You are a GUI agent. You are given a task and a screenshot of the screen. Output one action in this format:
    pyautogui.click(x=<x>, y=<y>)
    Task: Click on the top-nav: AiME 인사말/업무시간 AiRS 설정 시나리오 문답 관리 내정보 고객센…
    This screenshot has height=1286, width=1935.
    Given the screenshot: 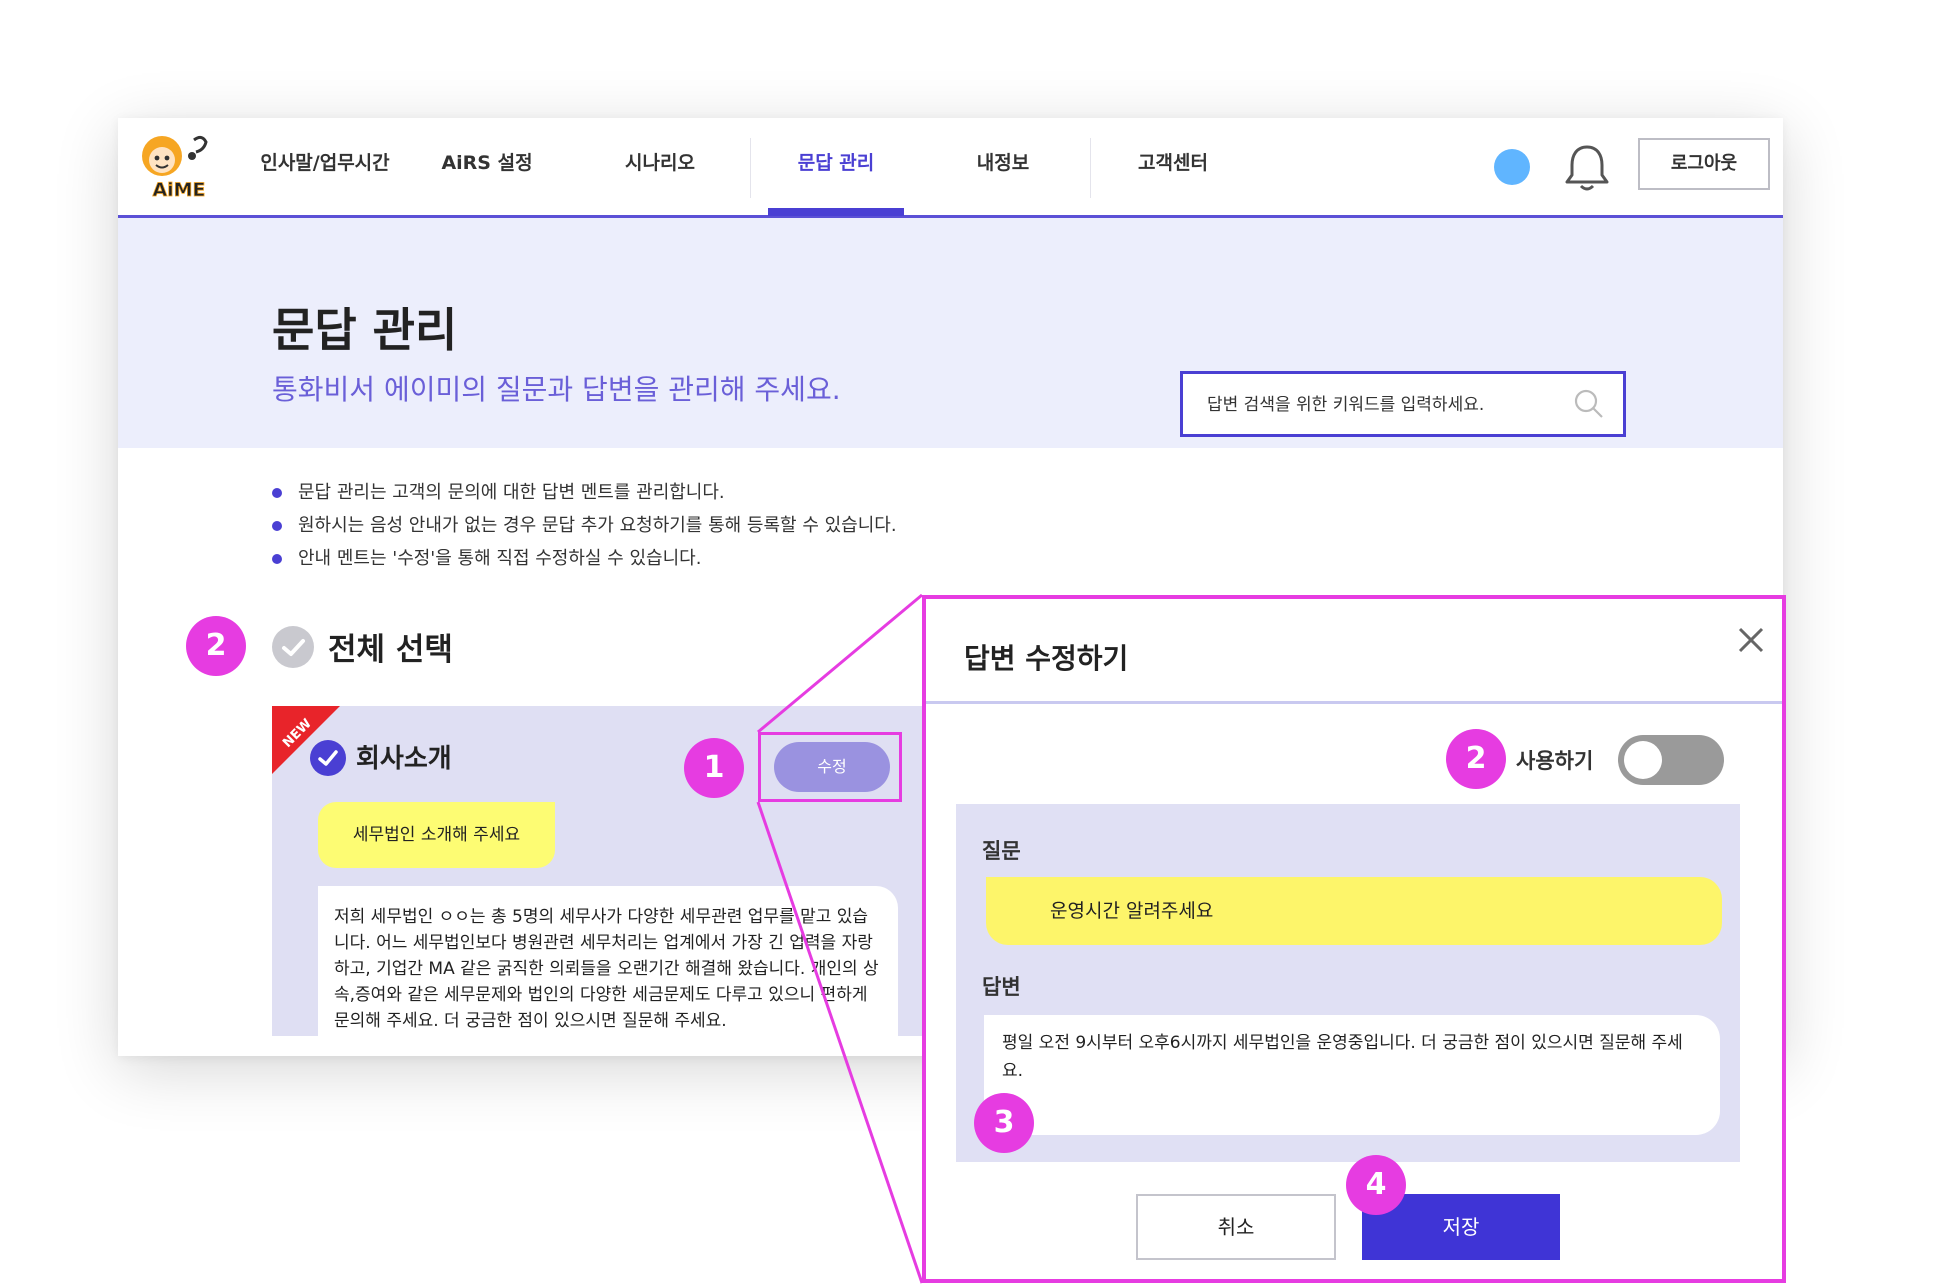 What is the action you would take?
    pyautogui.click(x=950, y=168)
    